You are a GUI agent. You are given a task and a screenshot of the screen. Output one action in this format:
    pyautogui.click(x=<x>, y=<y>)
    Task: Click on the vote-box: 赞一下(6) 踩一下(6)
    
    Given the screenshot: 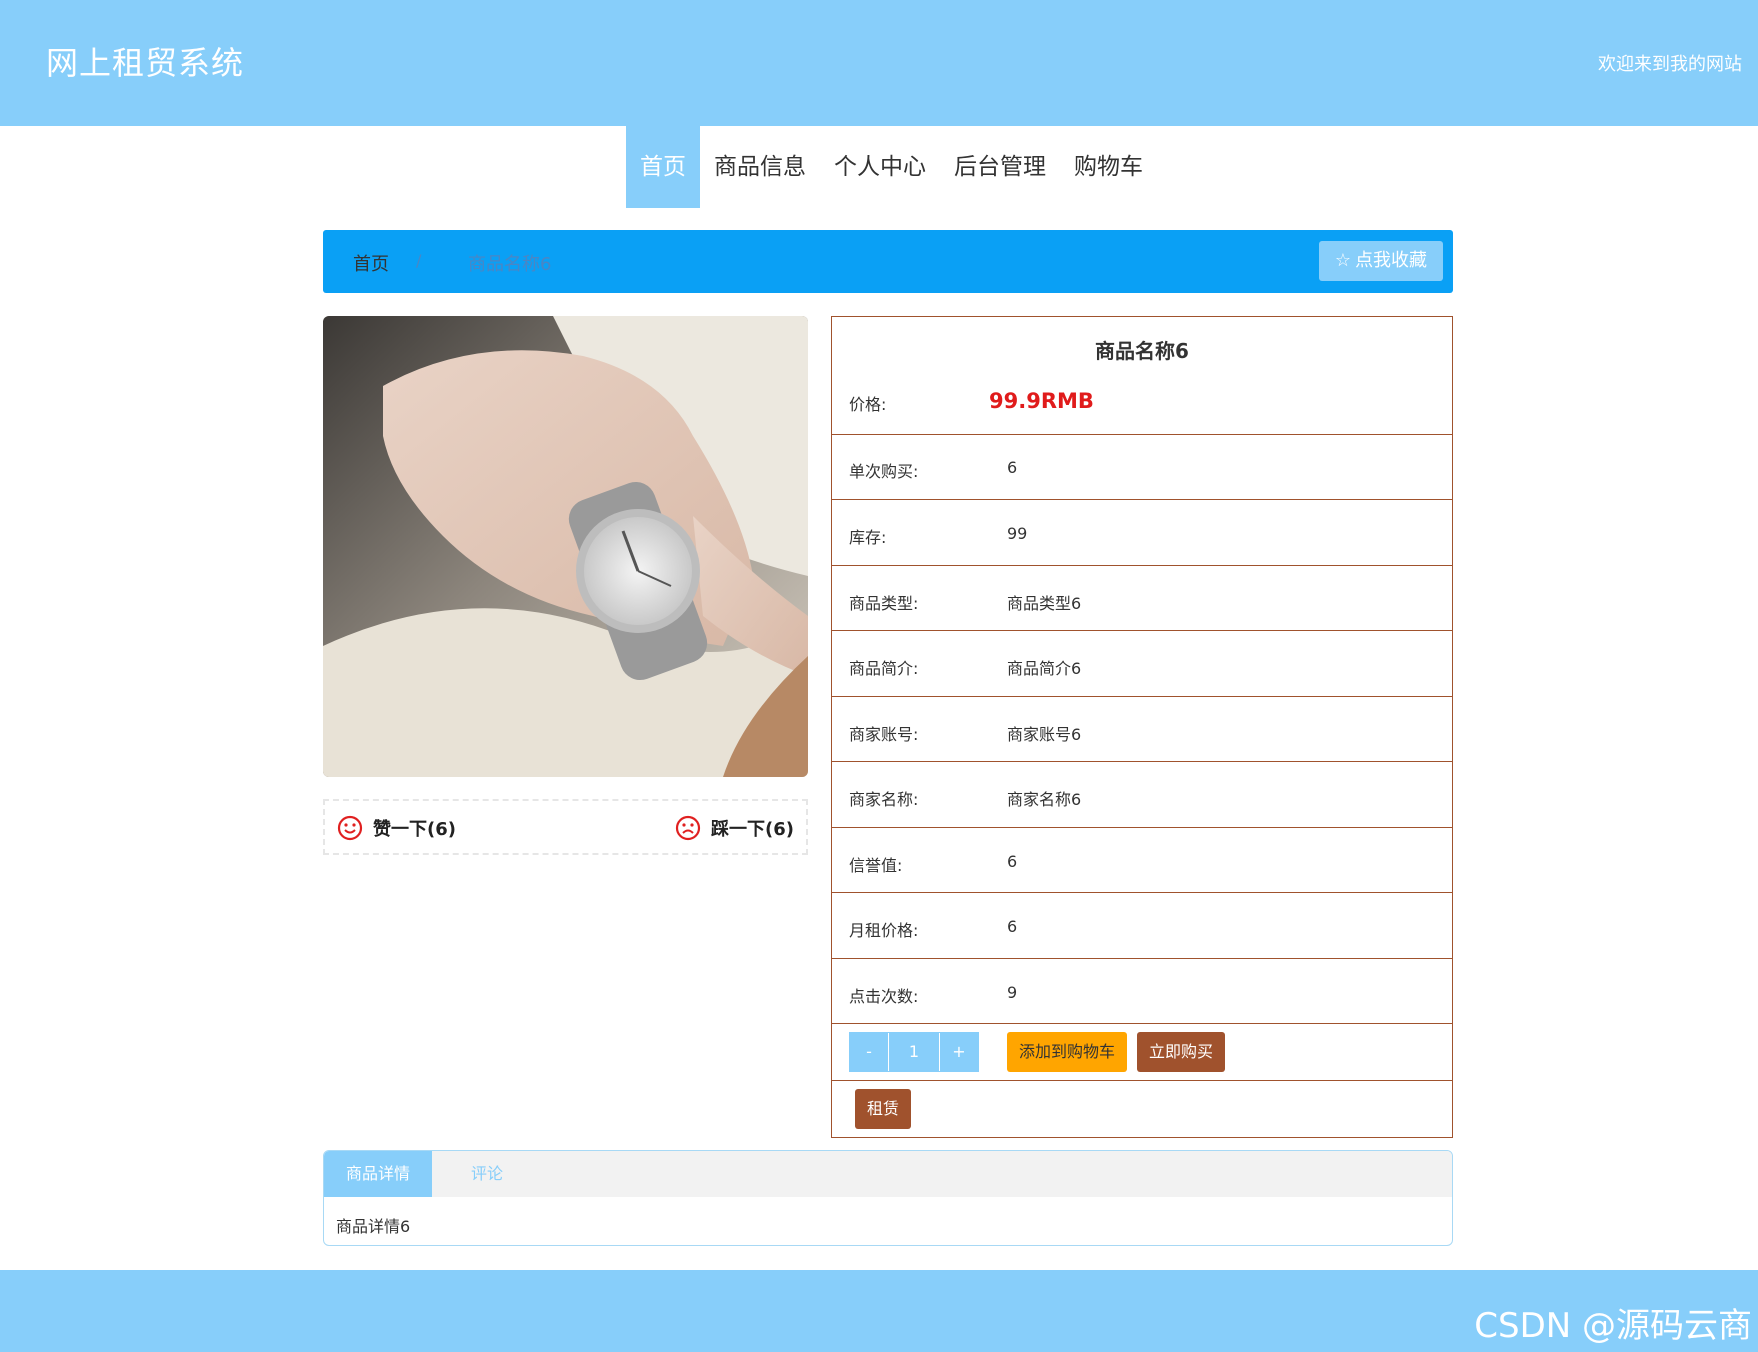 What is the action you would take?
    pyautogui.click(x=565, y=827)
    